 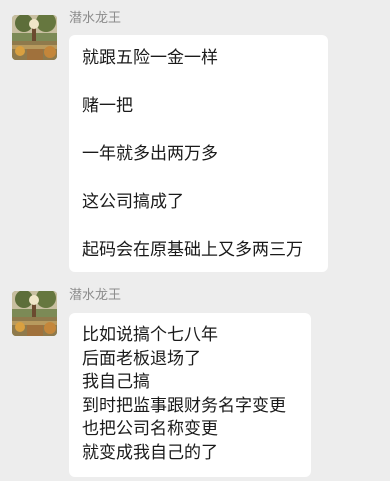 I want to click on message-line: 起码会在原基础上又多两三万, so click(x=192, y=250).